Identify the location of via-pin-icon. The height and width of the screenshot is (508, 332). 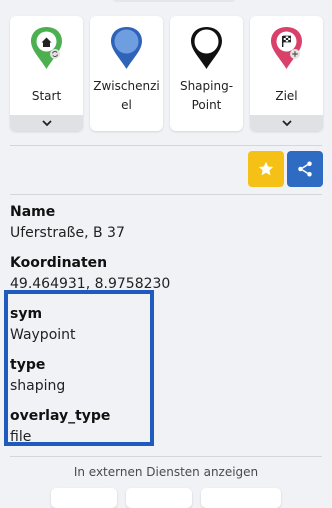
(126, 48).